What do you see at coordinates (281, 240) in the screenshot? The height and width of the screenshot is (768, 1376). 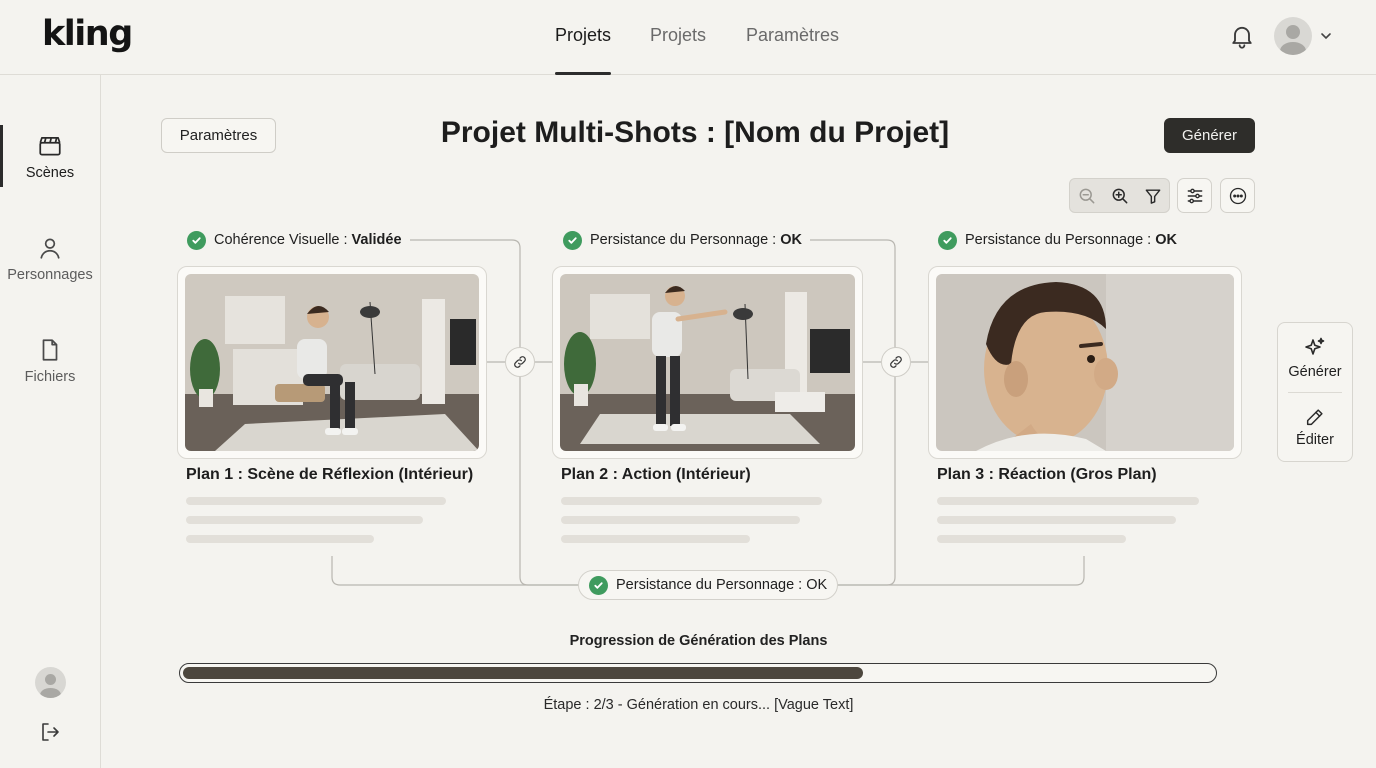 I see `badge-label: Cohérence Visuelle :` at bounding box center [281, 240].